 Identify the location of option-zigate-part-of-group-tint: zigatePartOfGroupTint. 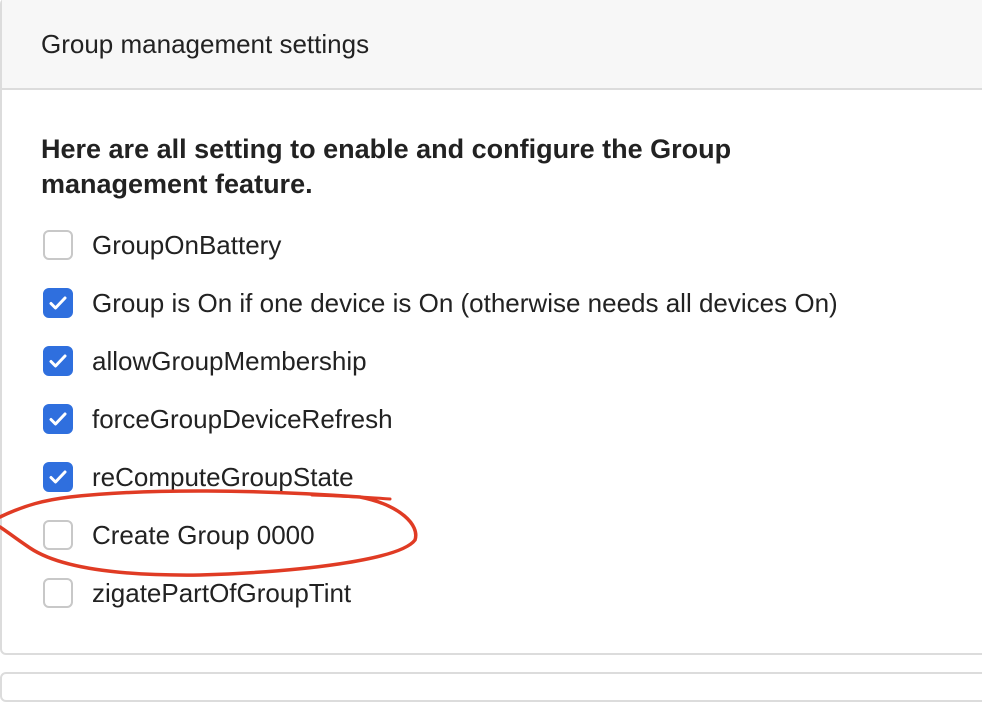
(197, 593).